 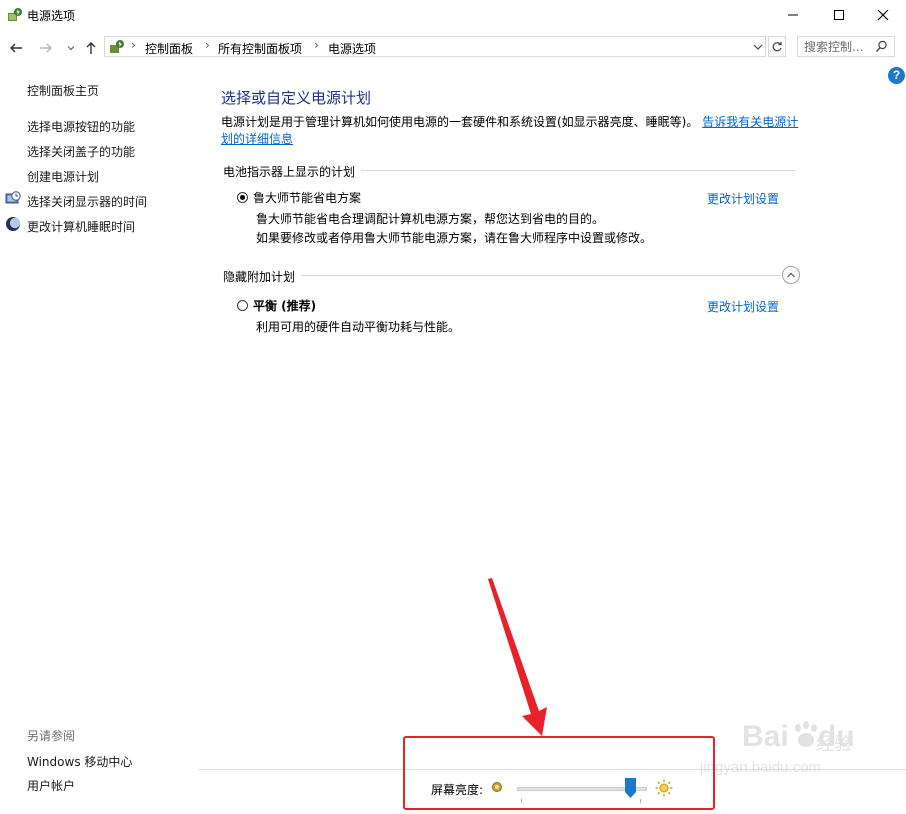 I want to click on arrow-up-icon, so click(x=91, y=48).